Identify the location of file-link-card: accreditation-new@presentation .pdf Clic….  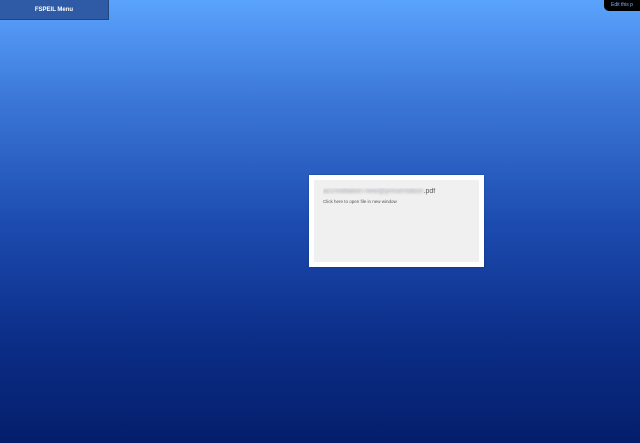
(396, 221).